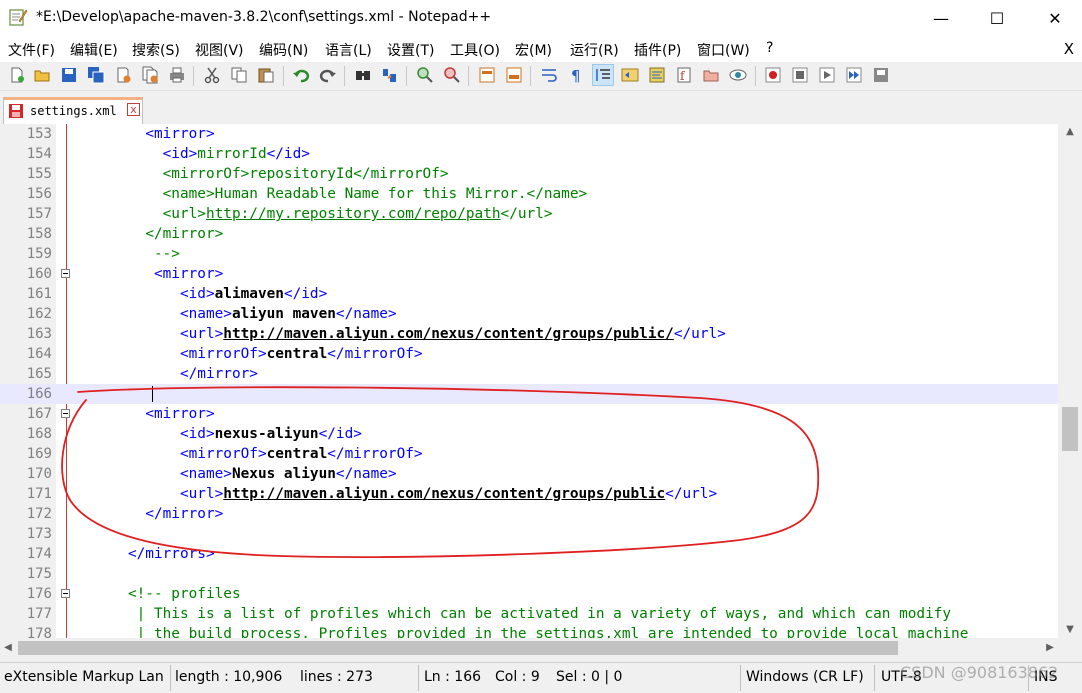 The height and width of the screenshot is (693, 1082). What do you see at coordinates (529, 514) in the screenshot?
I see `code-line: 172 </mirror>` at bounding box center [529, 514].